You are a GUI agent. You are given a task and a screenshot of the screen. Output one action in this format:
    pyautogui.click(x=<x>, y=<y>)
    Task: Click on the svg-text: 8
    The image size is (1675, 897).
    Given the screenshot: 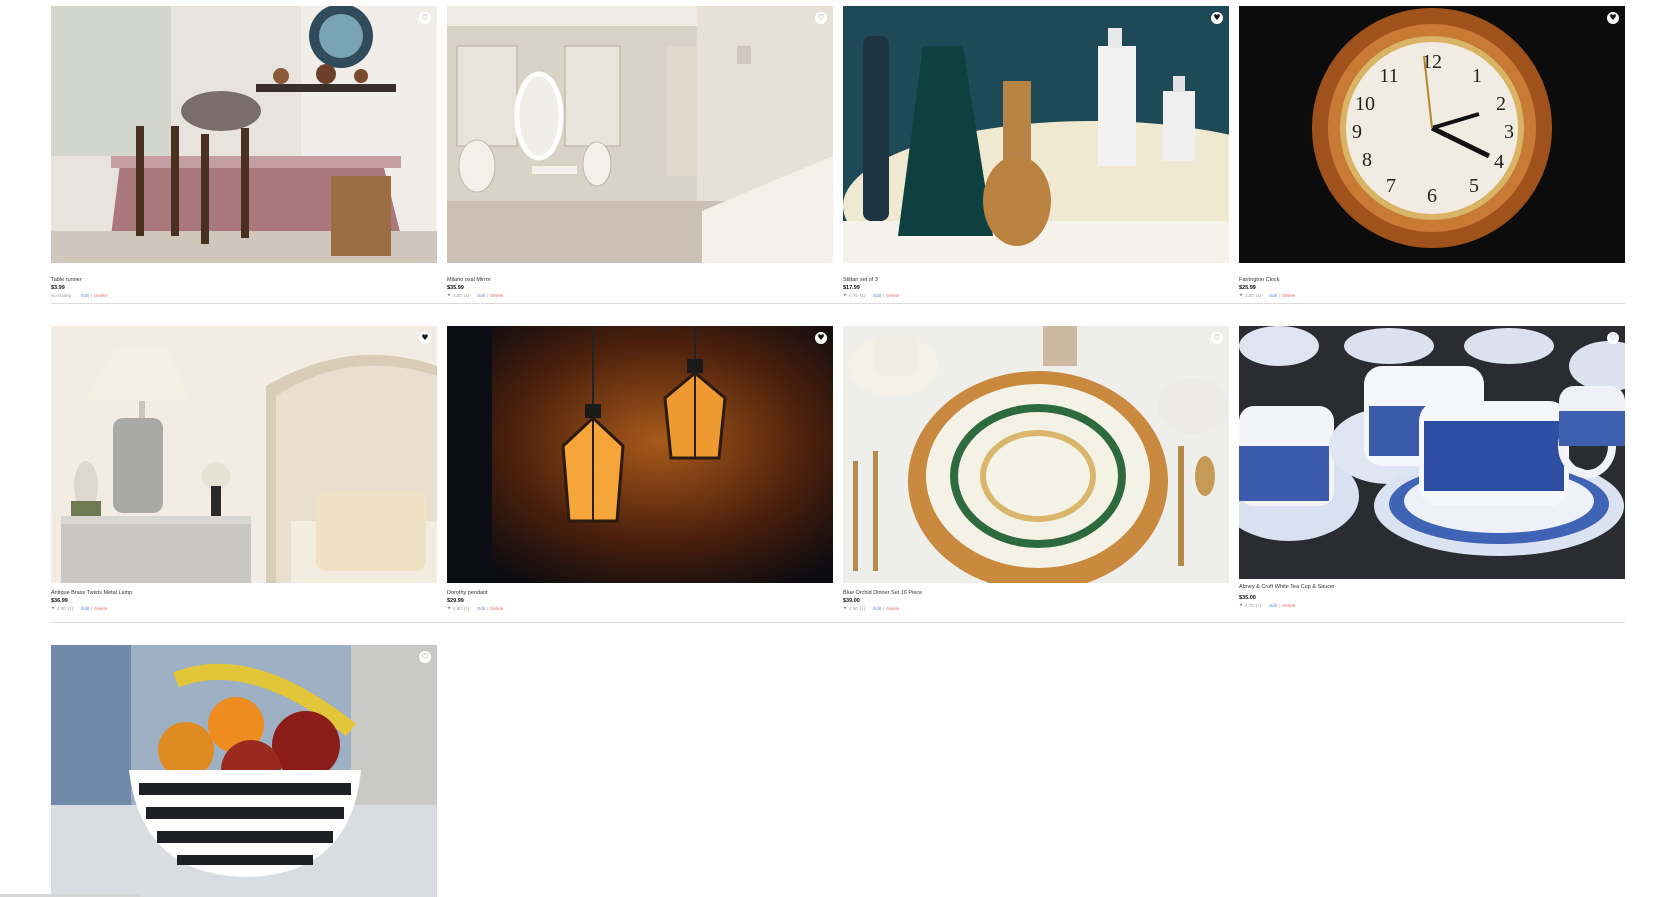 What is the action you would take?
    pyautogui.click(x=1367, y=160)
    